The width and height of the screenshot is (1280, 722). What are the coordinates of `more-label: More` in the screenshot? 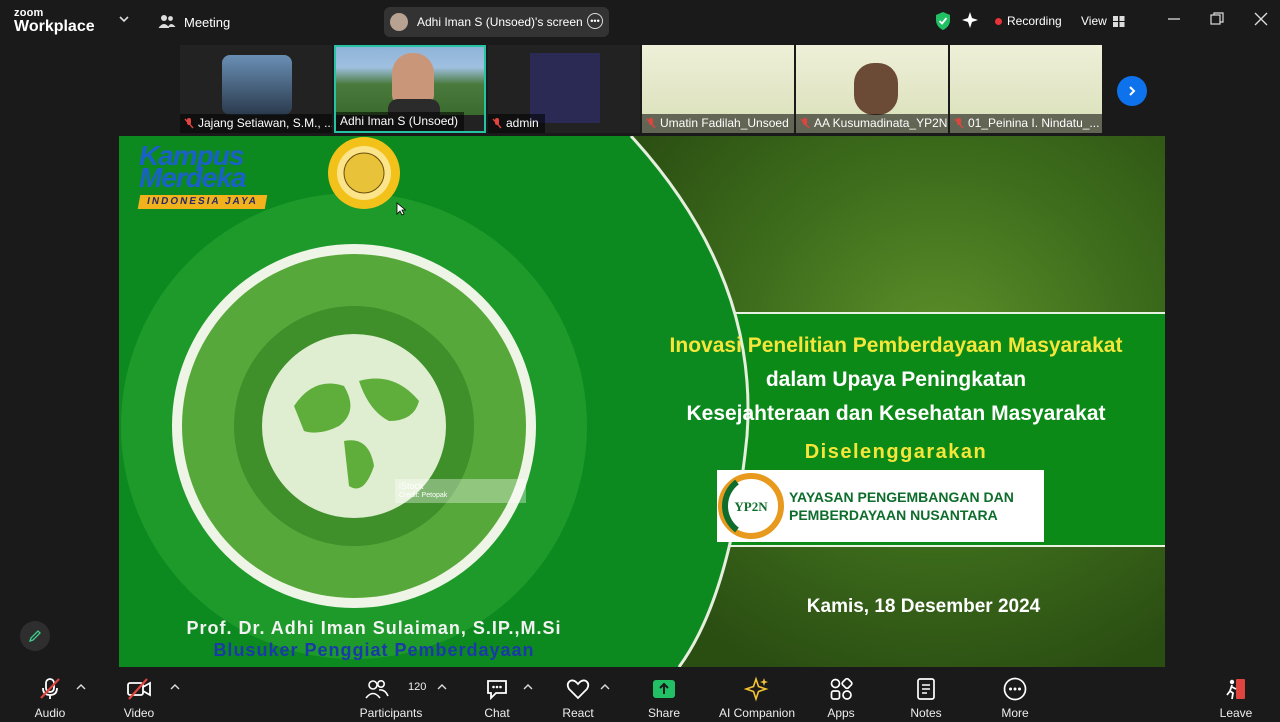 It's located at (1015, 713).